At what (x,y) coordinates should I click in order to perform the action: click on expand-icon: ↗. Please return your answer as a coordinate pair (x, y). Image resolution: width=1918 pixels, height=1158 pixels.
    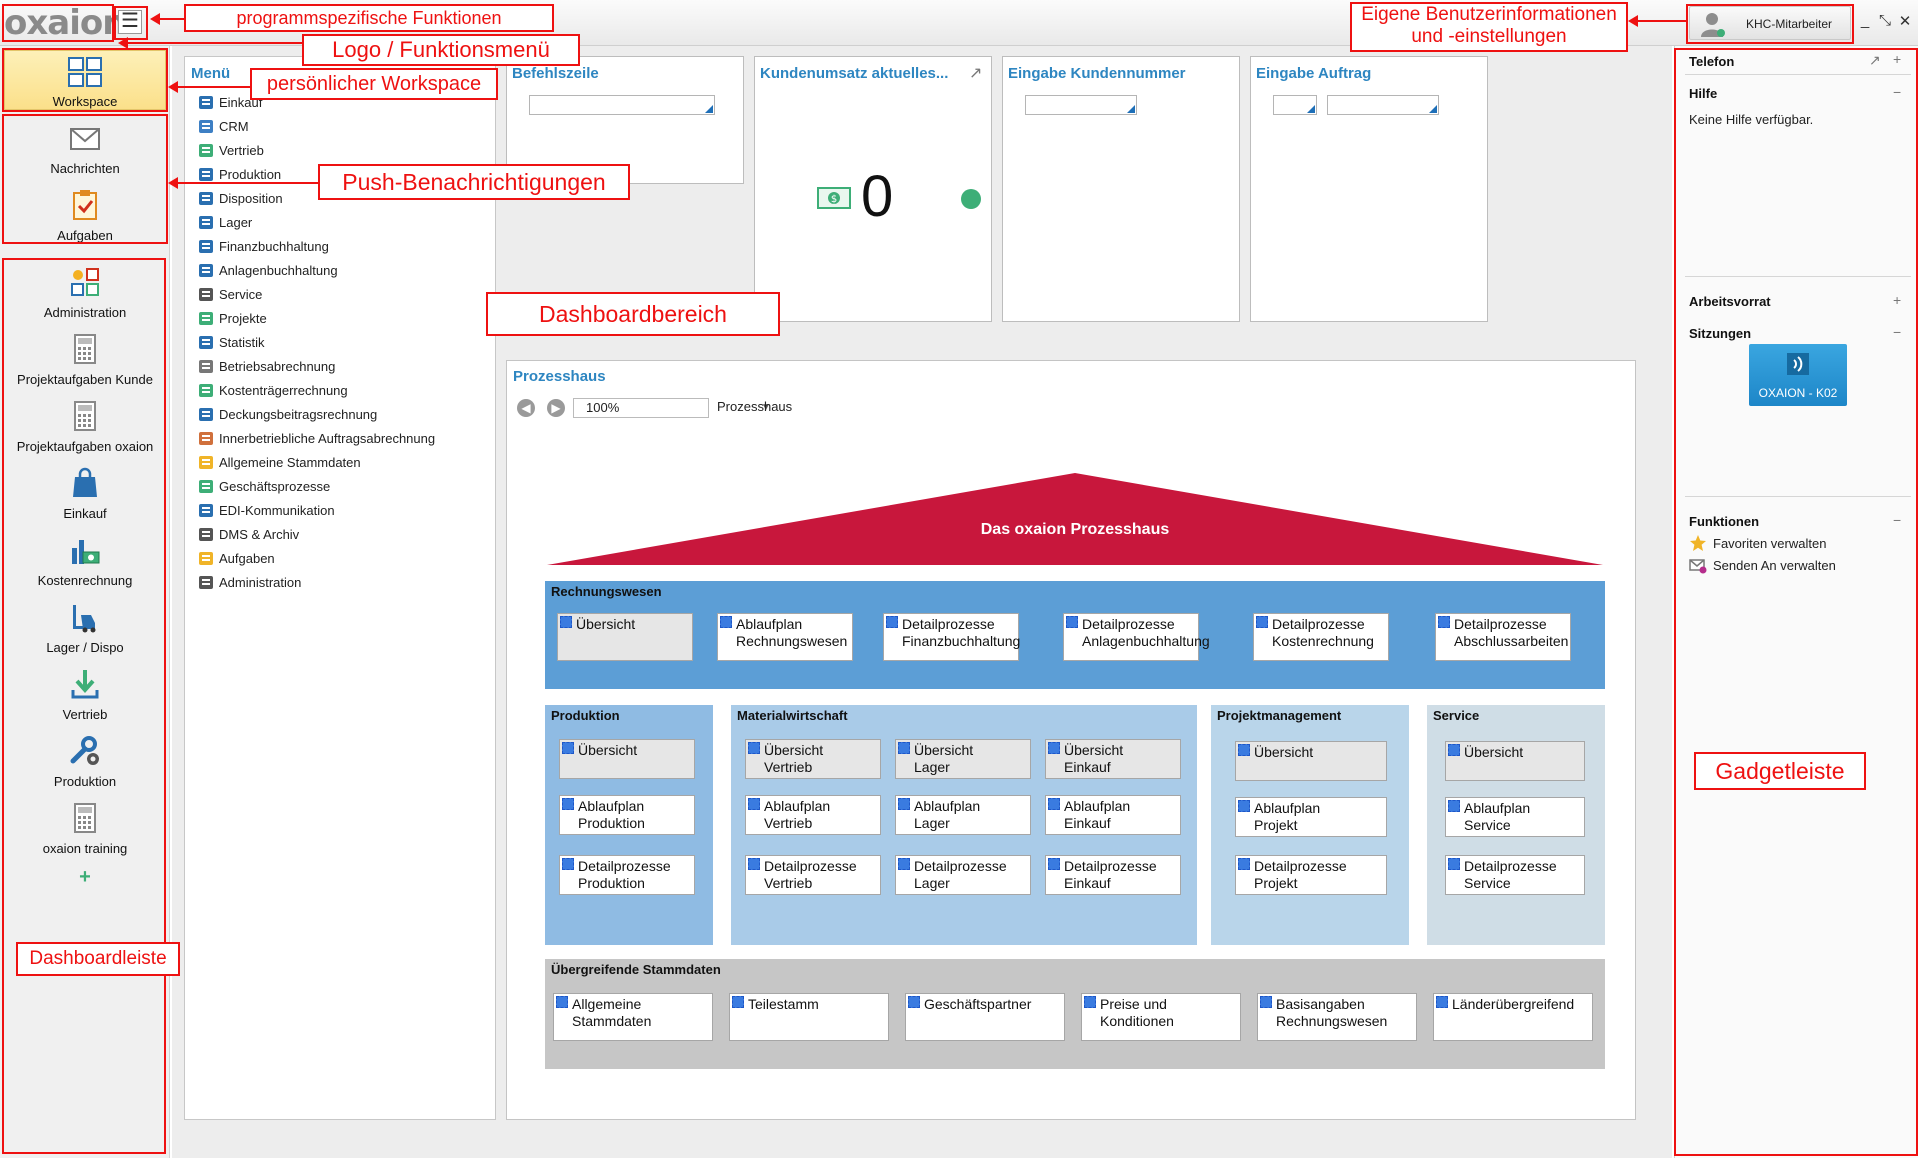
    Looking at the image, I should click on (975, 73).